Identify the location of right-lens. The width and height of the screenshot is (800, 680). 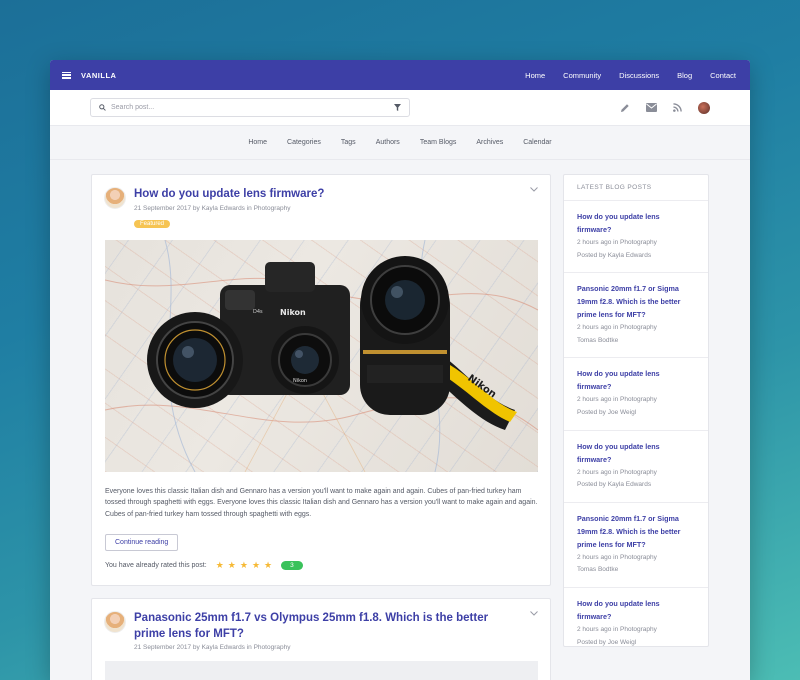
(405, 335).